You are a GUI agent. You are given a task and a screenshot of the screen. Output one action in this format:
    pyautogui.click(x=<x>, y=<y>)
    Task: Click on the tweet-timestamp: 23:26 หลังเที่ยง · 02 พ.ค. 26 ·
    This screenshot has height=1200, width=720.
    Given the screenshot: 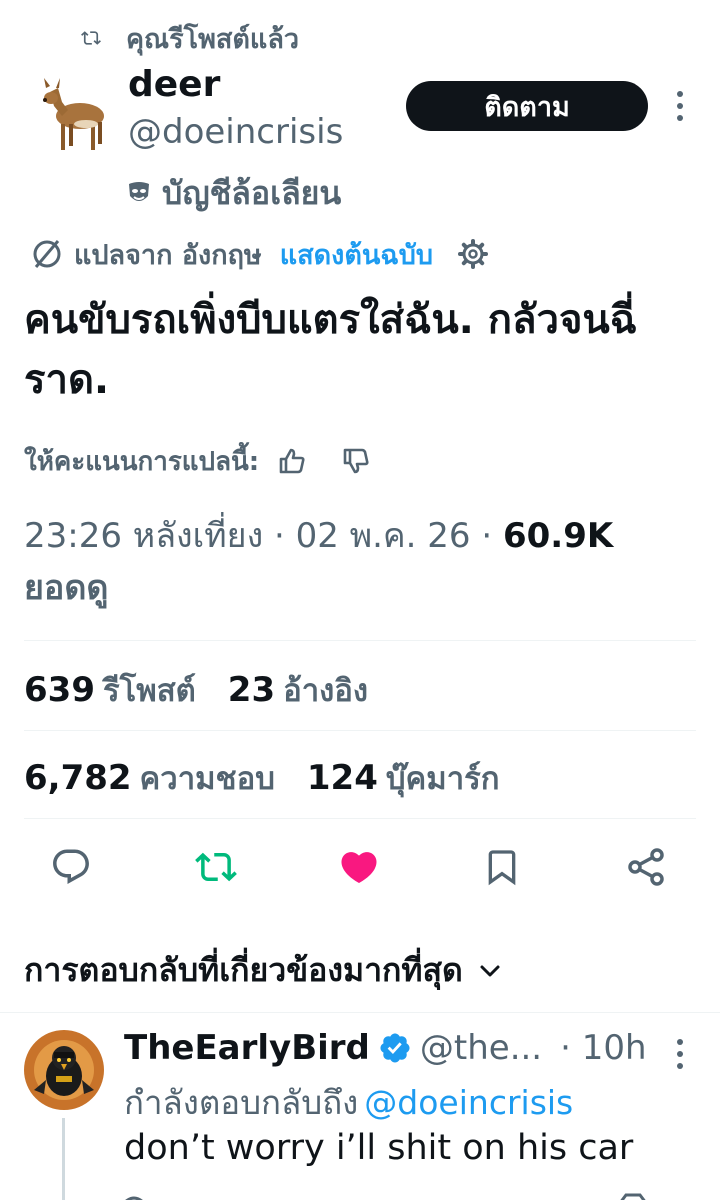 What is the action you would take?
    pyautogui.click(x=263, y=536)
    